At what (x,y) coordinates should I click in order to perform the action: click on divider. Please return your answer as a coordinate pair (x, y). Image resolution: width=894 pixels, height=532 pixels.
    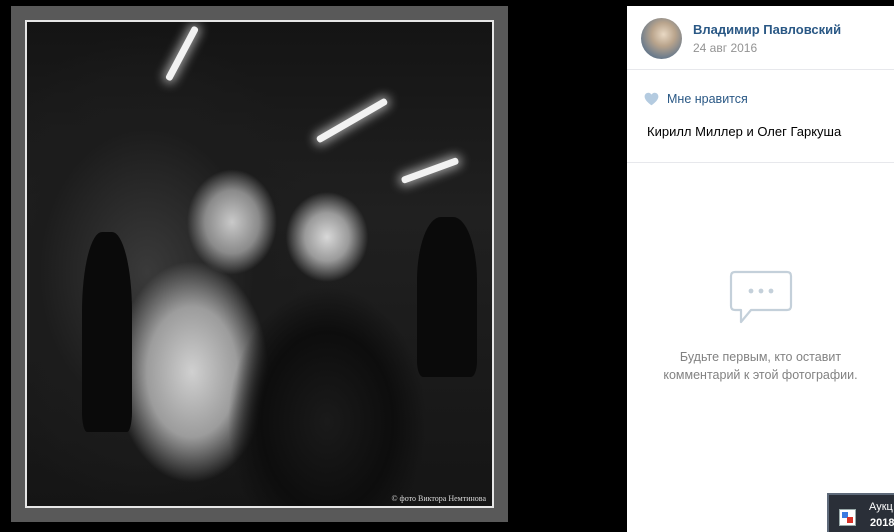
    Looking at the image, I should click on (760, 162).